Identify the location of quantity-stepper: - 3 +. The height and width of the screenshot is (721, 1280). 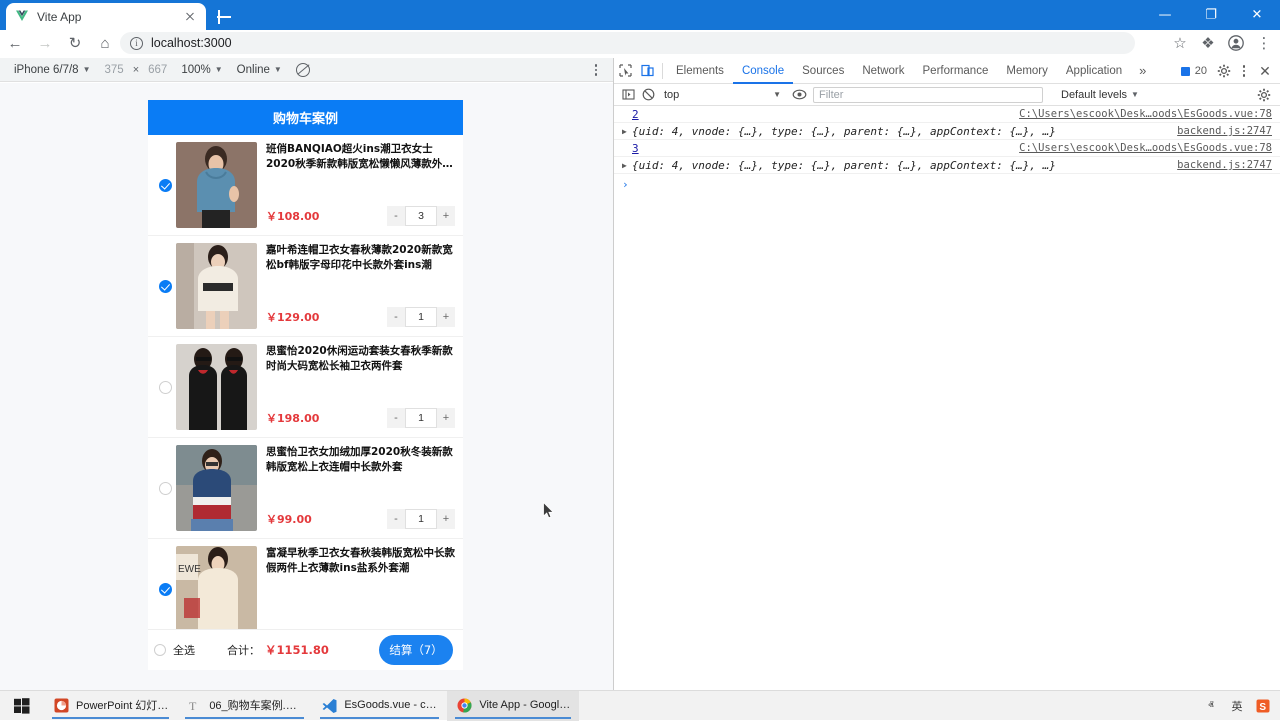
(421, 216).